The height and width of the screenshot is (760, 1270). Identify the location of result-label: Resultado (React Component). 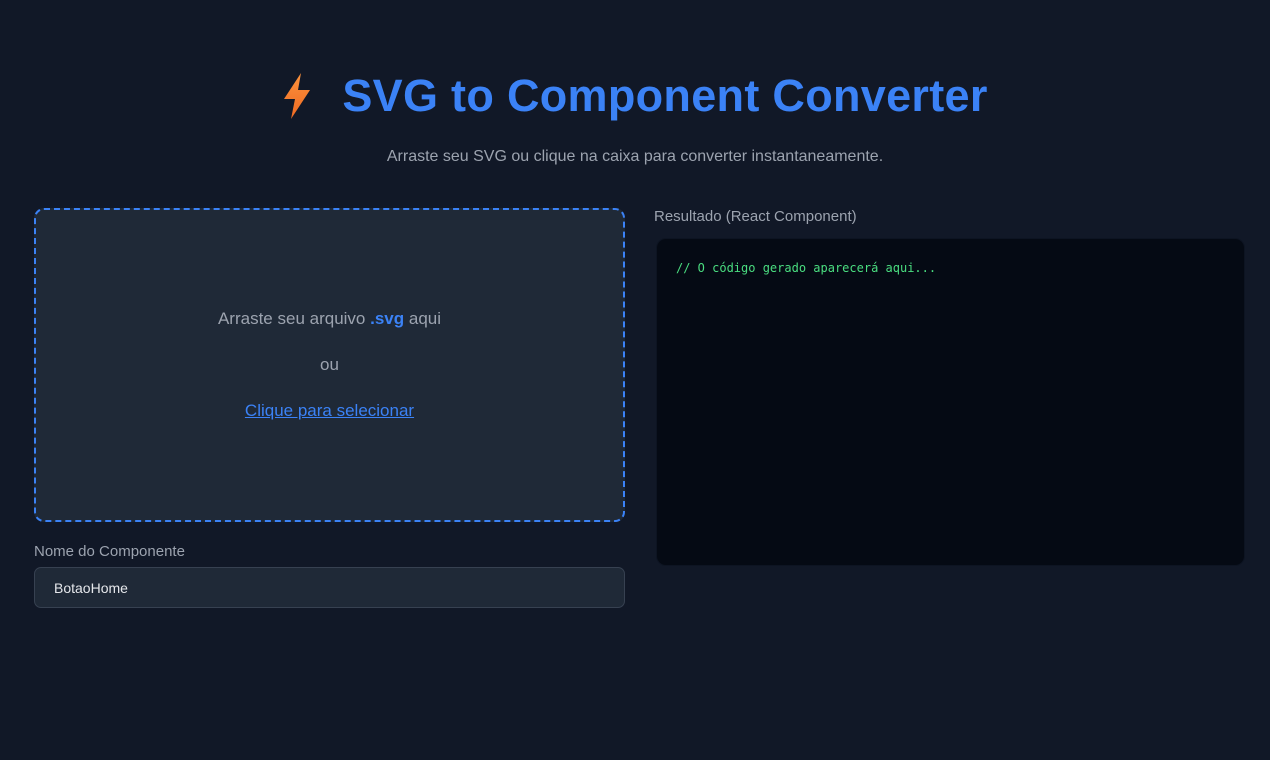
(755, 216).